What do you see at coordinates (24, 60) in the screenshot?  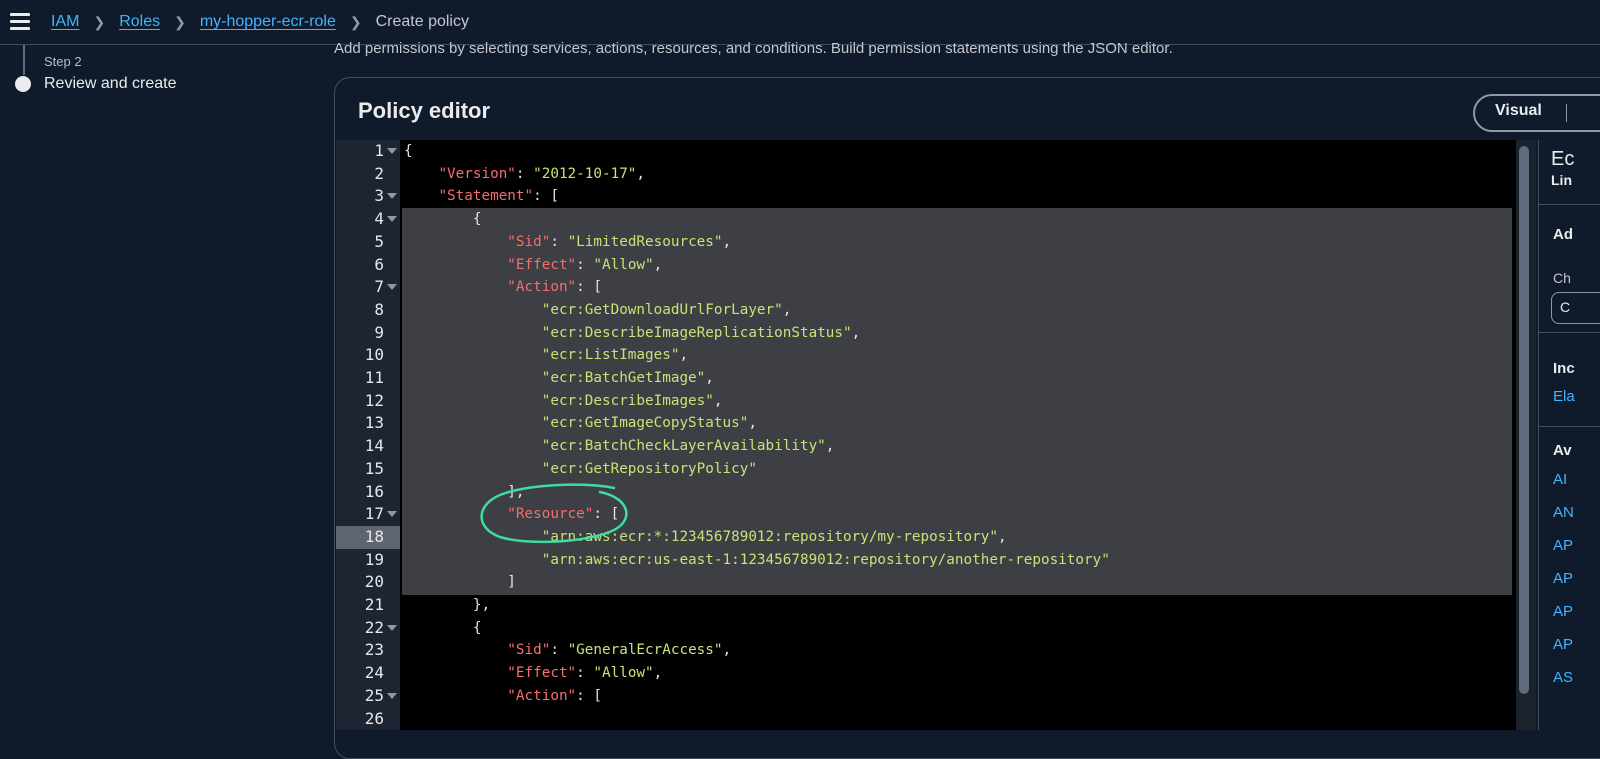 I see `step-connector` at bounding box center [24, 60].